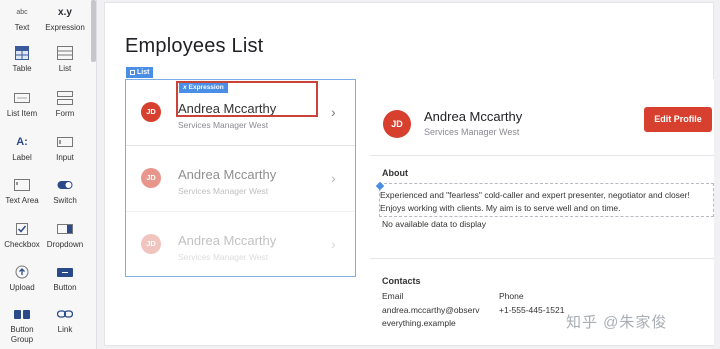 This screenshot has height=349, width=720. What do you see at coordinates (132, 72) in the screenshot?
I see `list-tag-icon` at bounding box center [132, 72].